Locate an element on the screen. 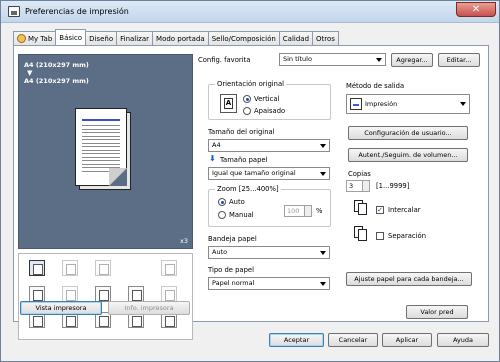 The image size is (500, 362). device-icon-grid is located at coordinates (105, 296).